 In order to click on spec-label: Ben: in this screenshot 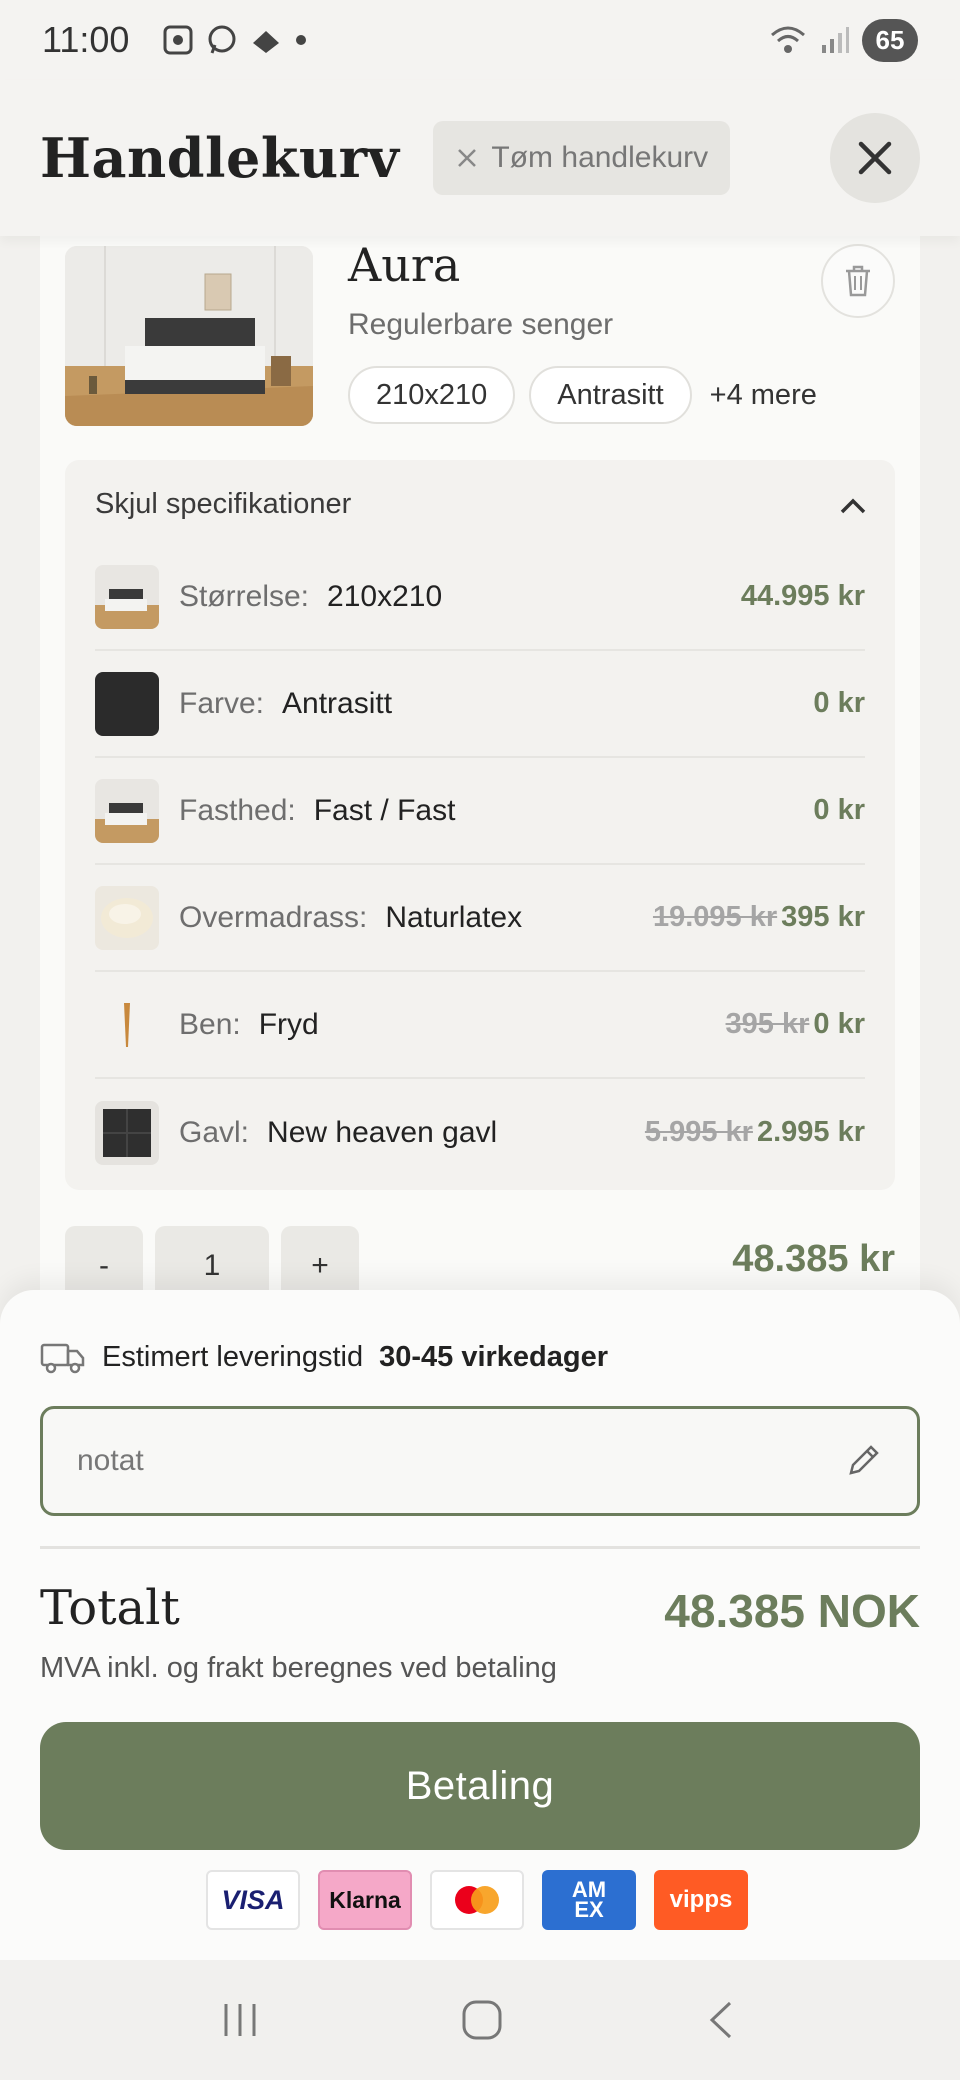, I will do `click(210, 1024)`.